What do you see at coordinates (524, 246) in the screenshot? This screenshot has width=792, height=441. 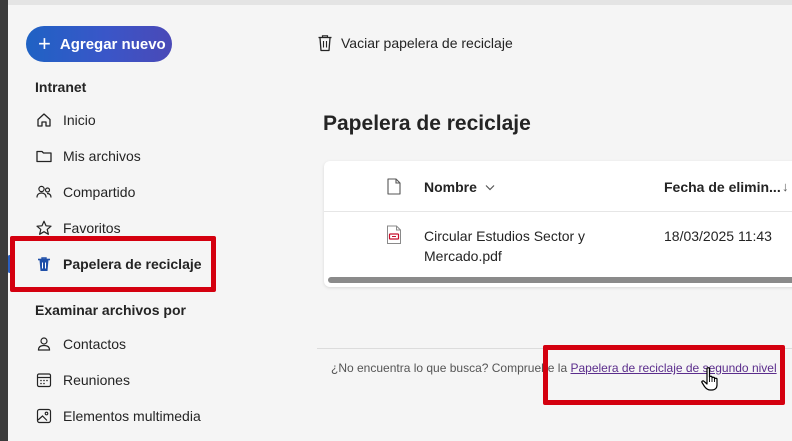 I see `file-name: Circular Estudios Sector y Mercado.pdf` at bounding box center [524, 246].